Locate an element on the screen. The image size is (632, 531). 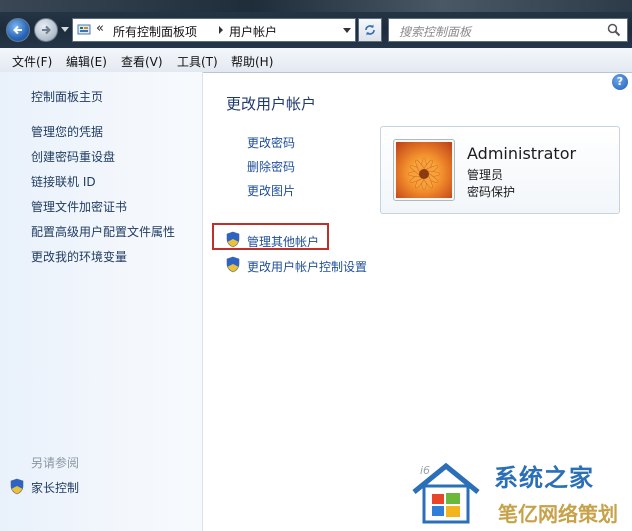
sidebar-item-parental-controls: 家长控制 is located at coordinates (69, 487).